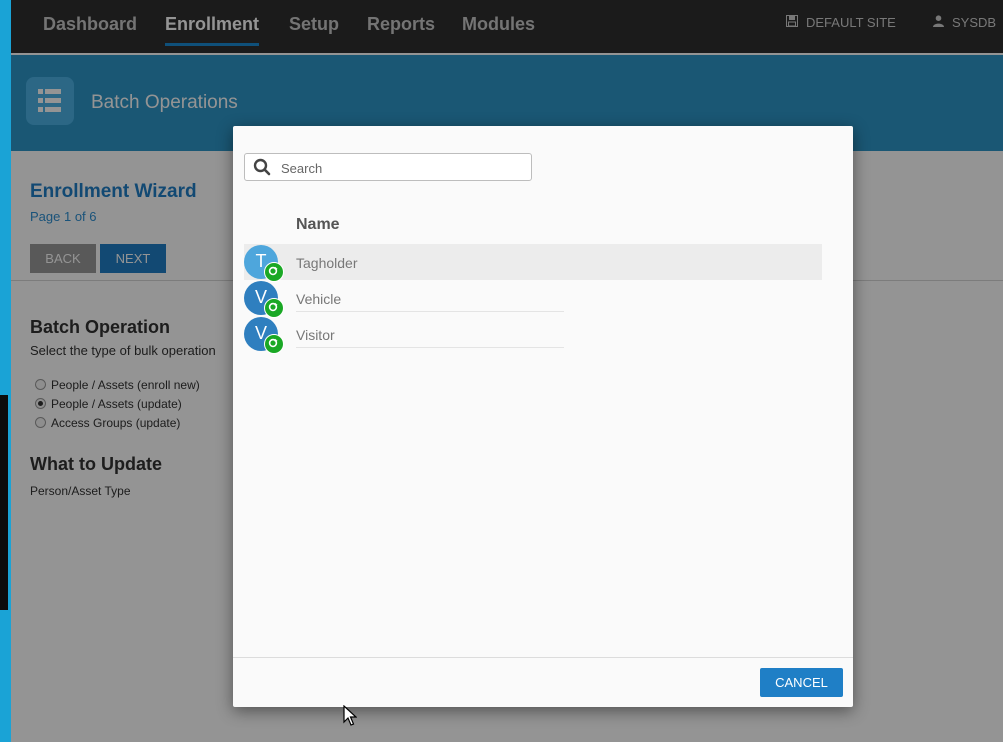 The width and height of the screenshot is (1003, 742). Describe the element at coordinates (327, 263) in the screenshot. I see `list-item-label: Tagholder` at that location.